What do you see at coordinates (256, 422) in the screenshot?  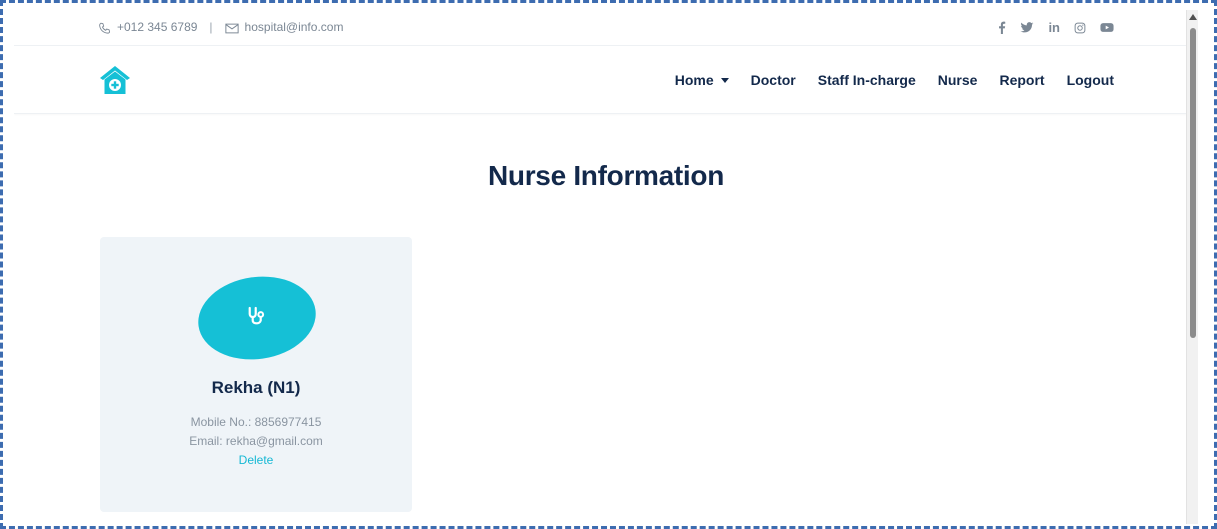 I see `nurse-mobile: Mobile No.: 8856977415` at bounding box center [256, 422].